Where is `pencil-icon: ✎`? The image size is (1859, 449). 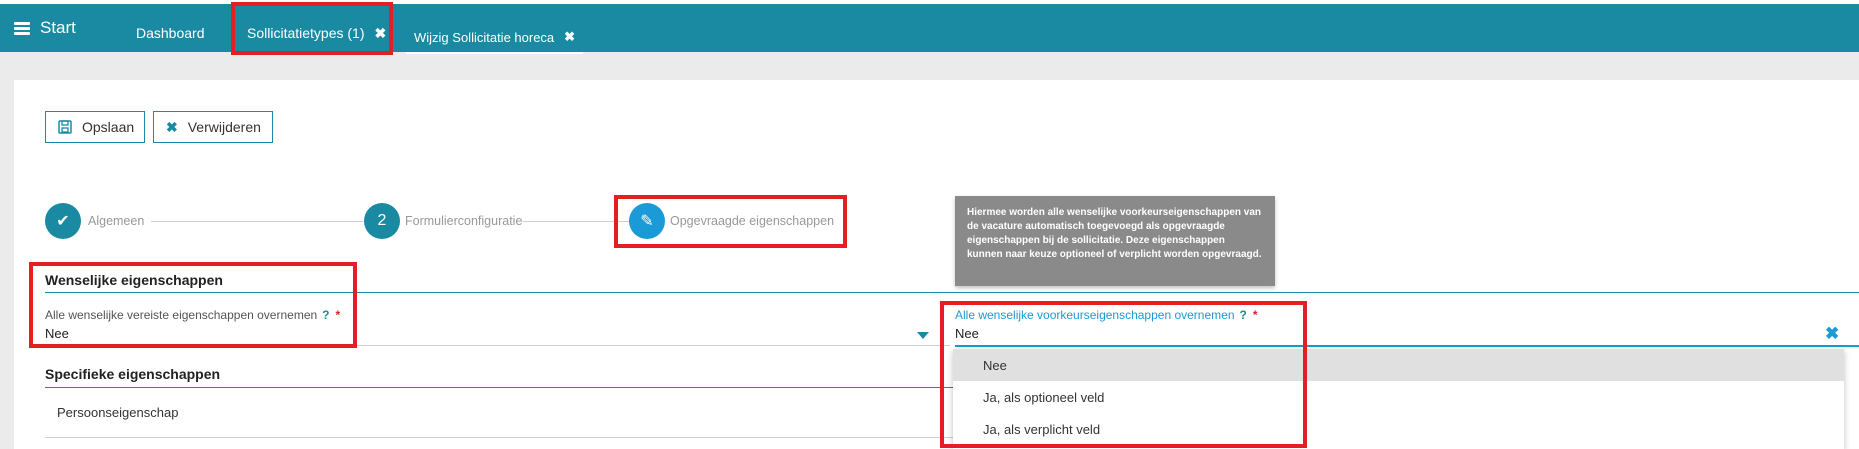 pencil-icon: ✎ is located at coordinates (647, 221).